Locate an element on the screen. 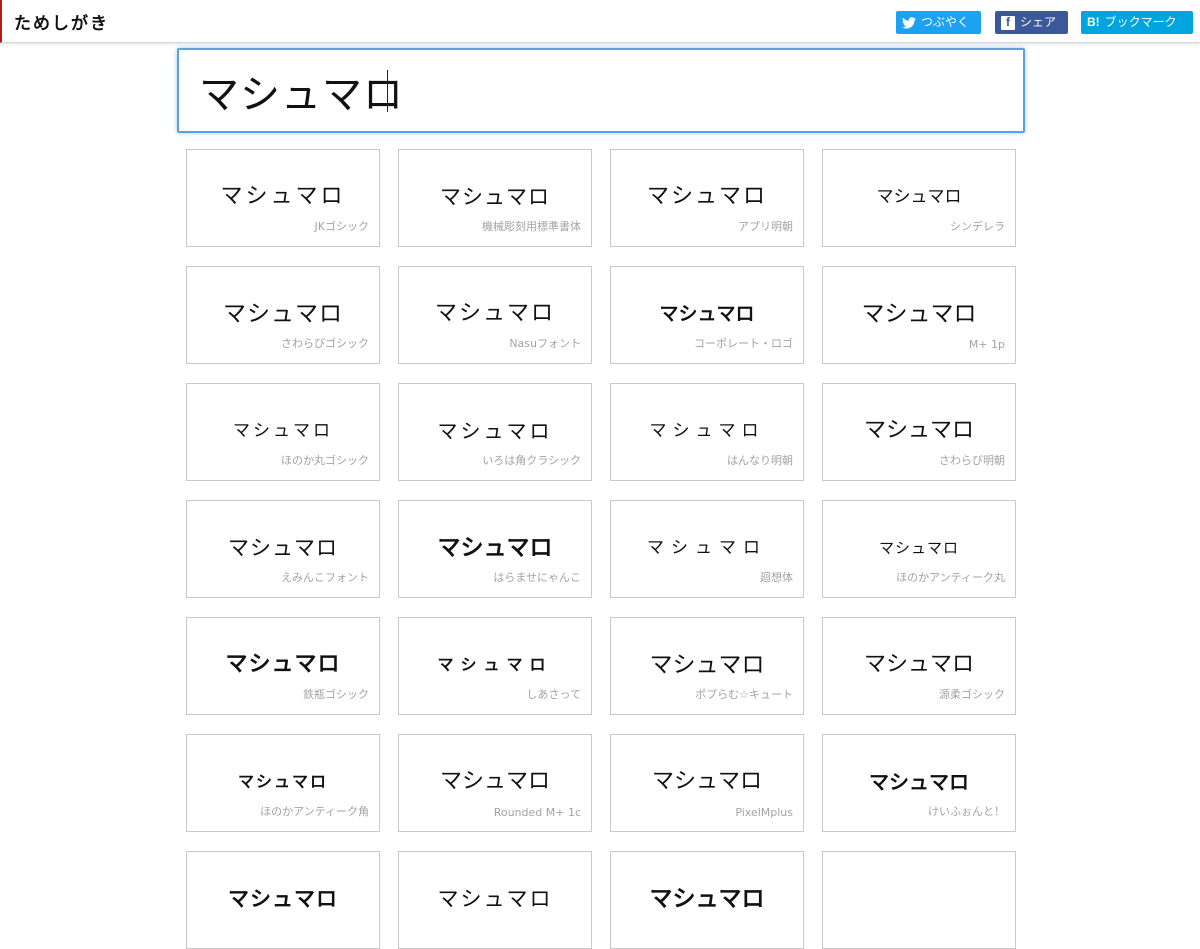 Image resolution: width=1200 pixels, height=949 pixels. app-header: ためしがき つぶやく f シェア B! ブックマーク is located at coordinates (600, 21).